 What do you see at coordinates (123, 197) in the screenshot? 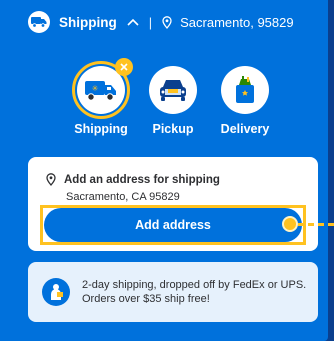
I see `address-subtext: Sacramento, CA 95829` at bounding box center [123, 197].